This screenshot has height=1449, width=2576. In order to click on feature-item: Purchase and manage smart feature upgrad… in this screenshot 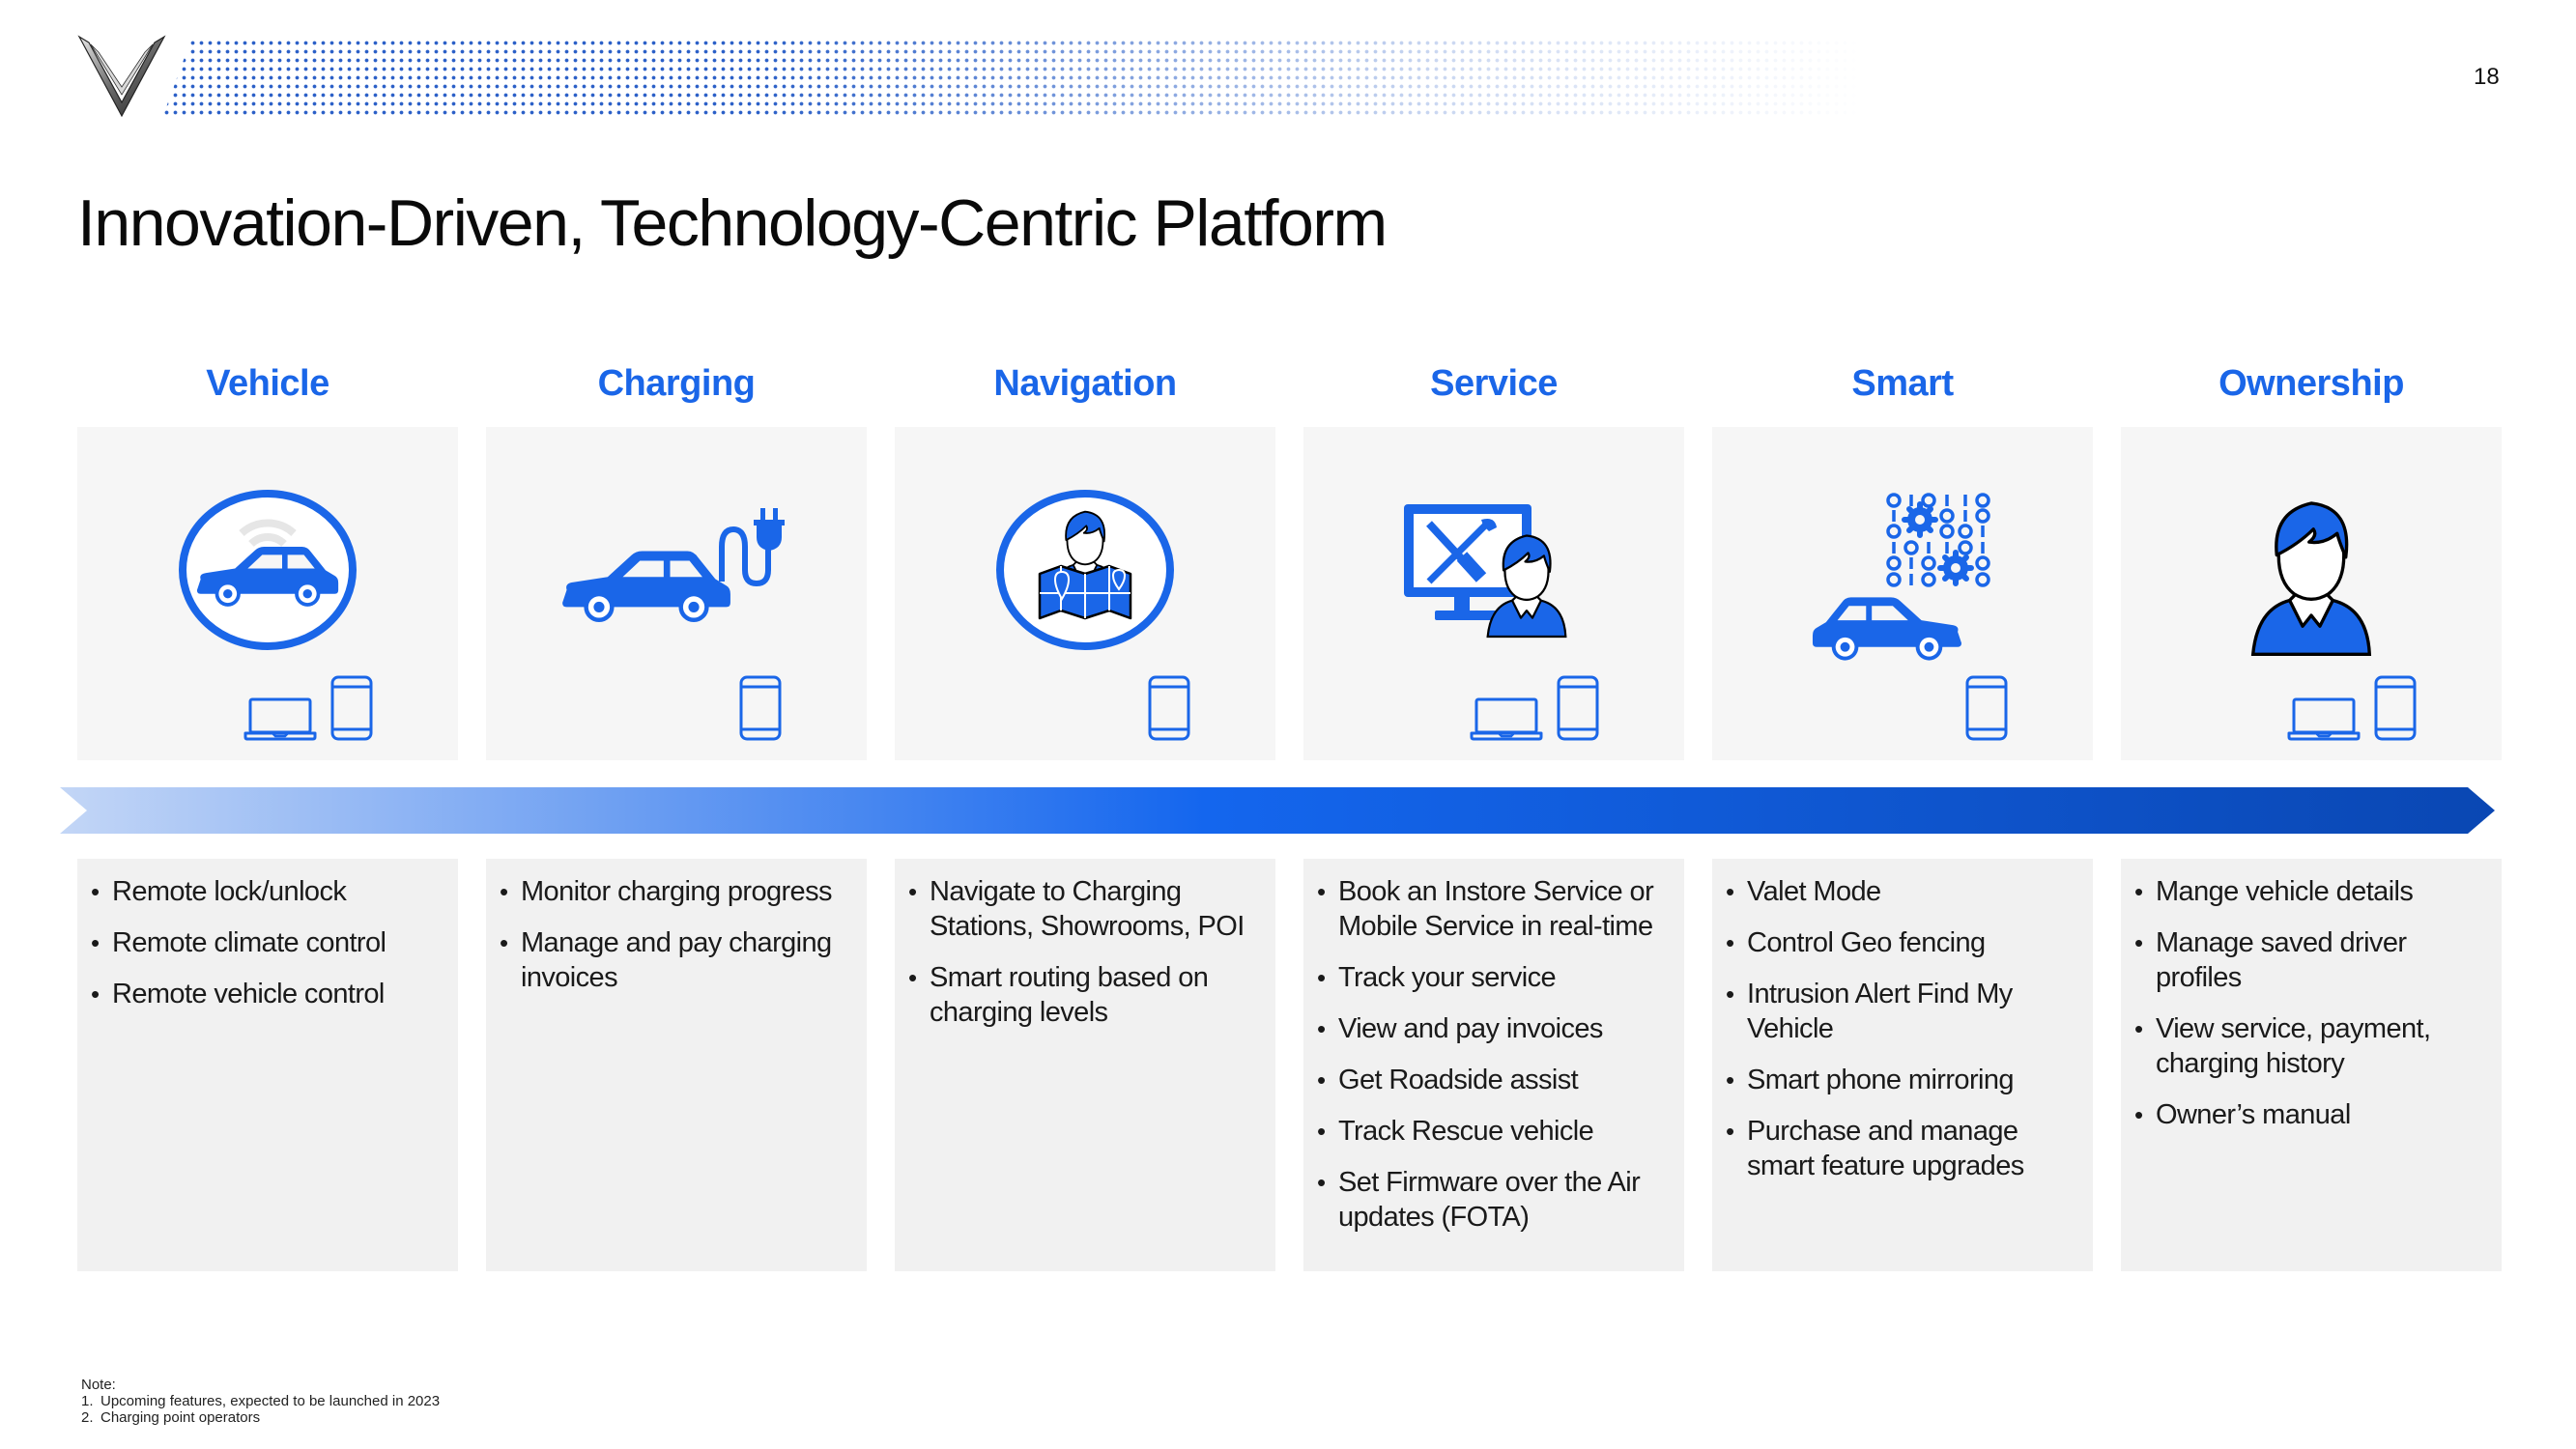, I will do `click(1900, 1148)`.